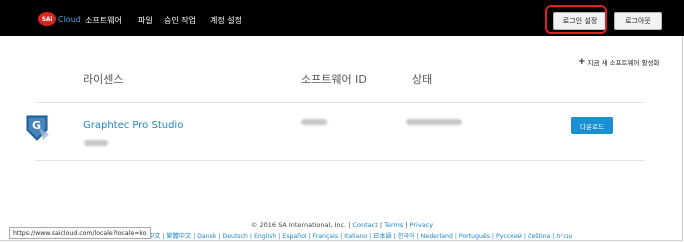 The image size is (684, 242). What do you see at coordinates (96, 143) in the screenshot?
I see `redacted-product-detail` at bounding box center [96, 143].